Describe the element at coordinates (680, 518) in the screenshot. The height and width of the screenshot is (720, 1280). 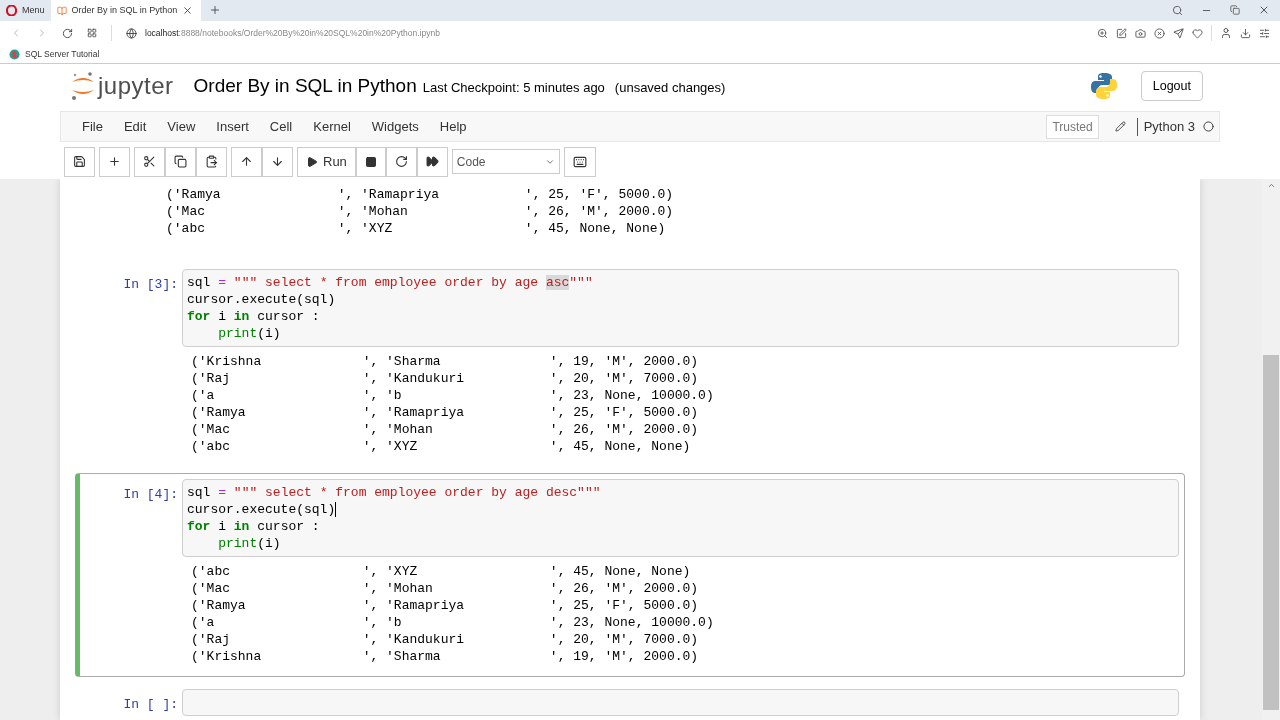
I see `code-input: sql = """ select * from employee order by age desc""" cursor.execute(sql) for i in cursor : print(i)` at that location.